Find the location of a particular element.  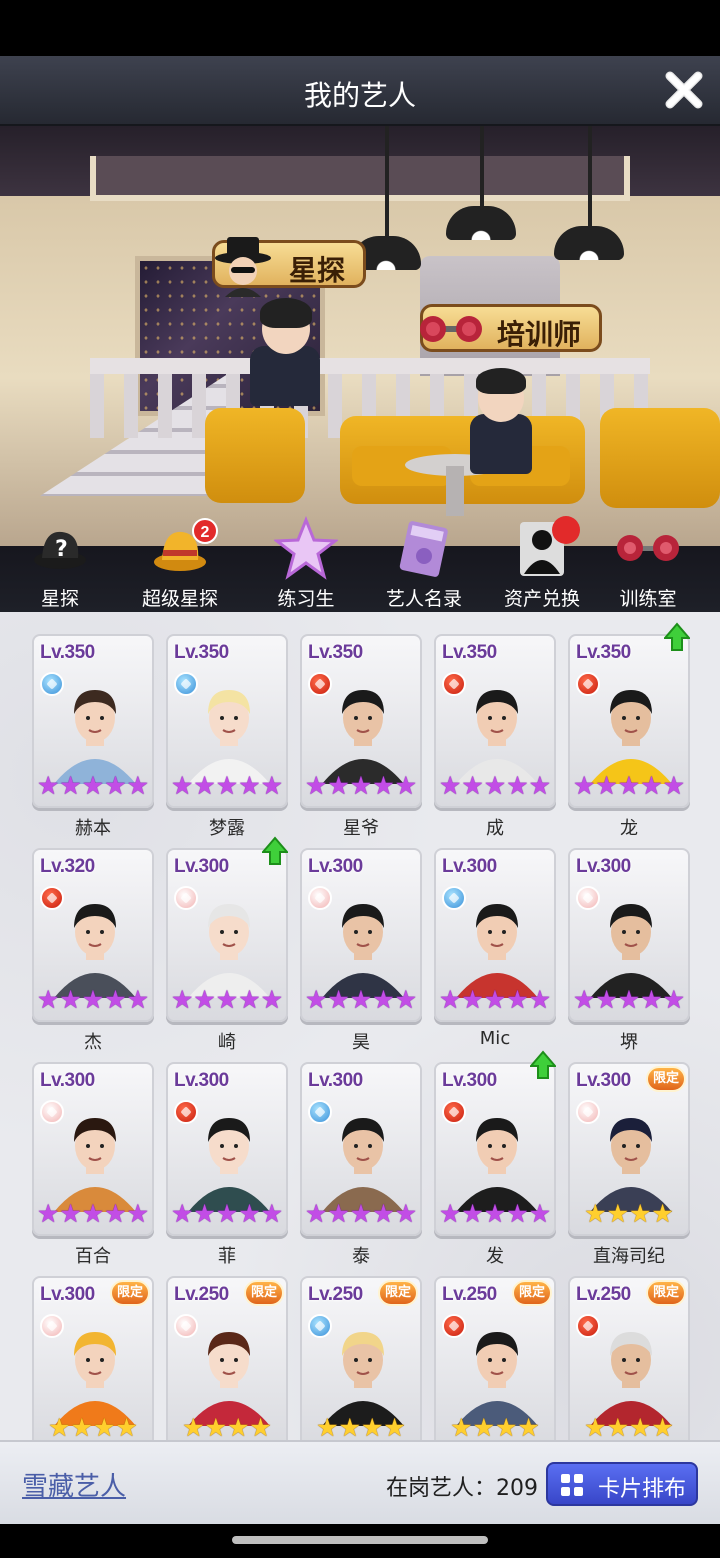

title-bar: 我的艺人 is located at coordinates (360, 91).